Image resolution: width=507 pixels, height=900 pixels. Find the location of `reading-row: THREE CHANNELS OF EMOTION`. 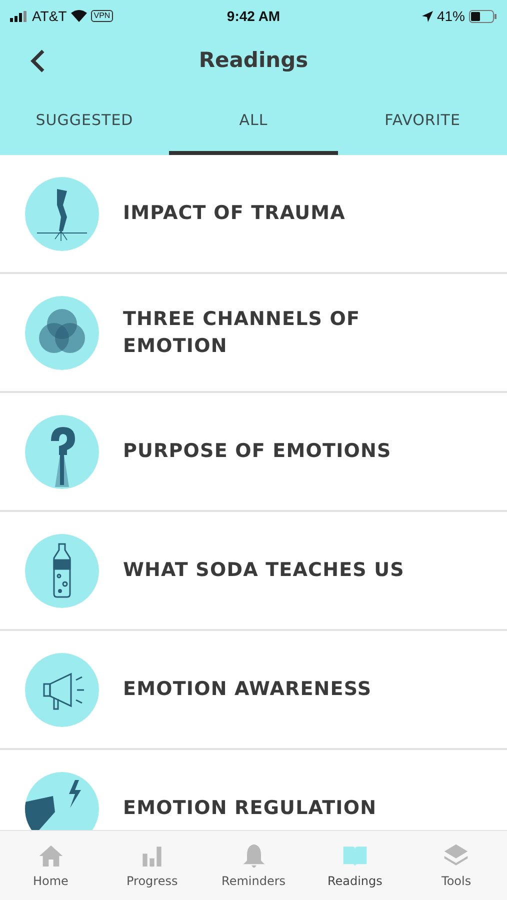

reading-row: THREE CHANNELS OF EMOTION is located at coordinates (253, 333).